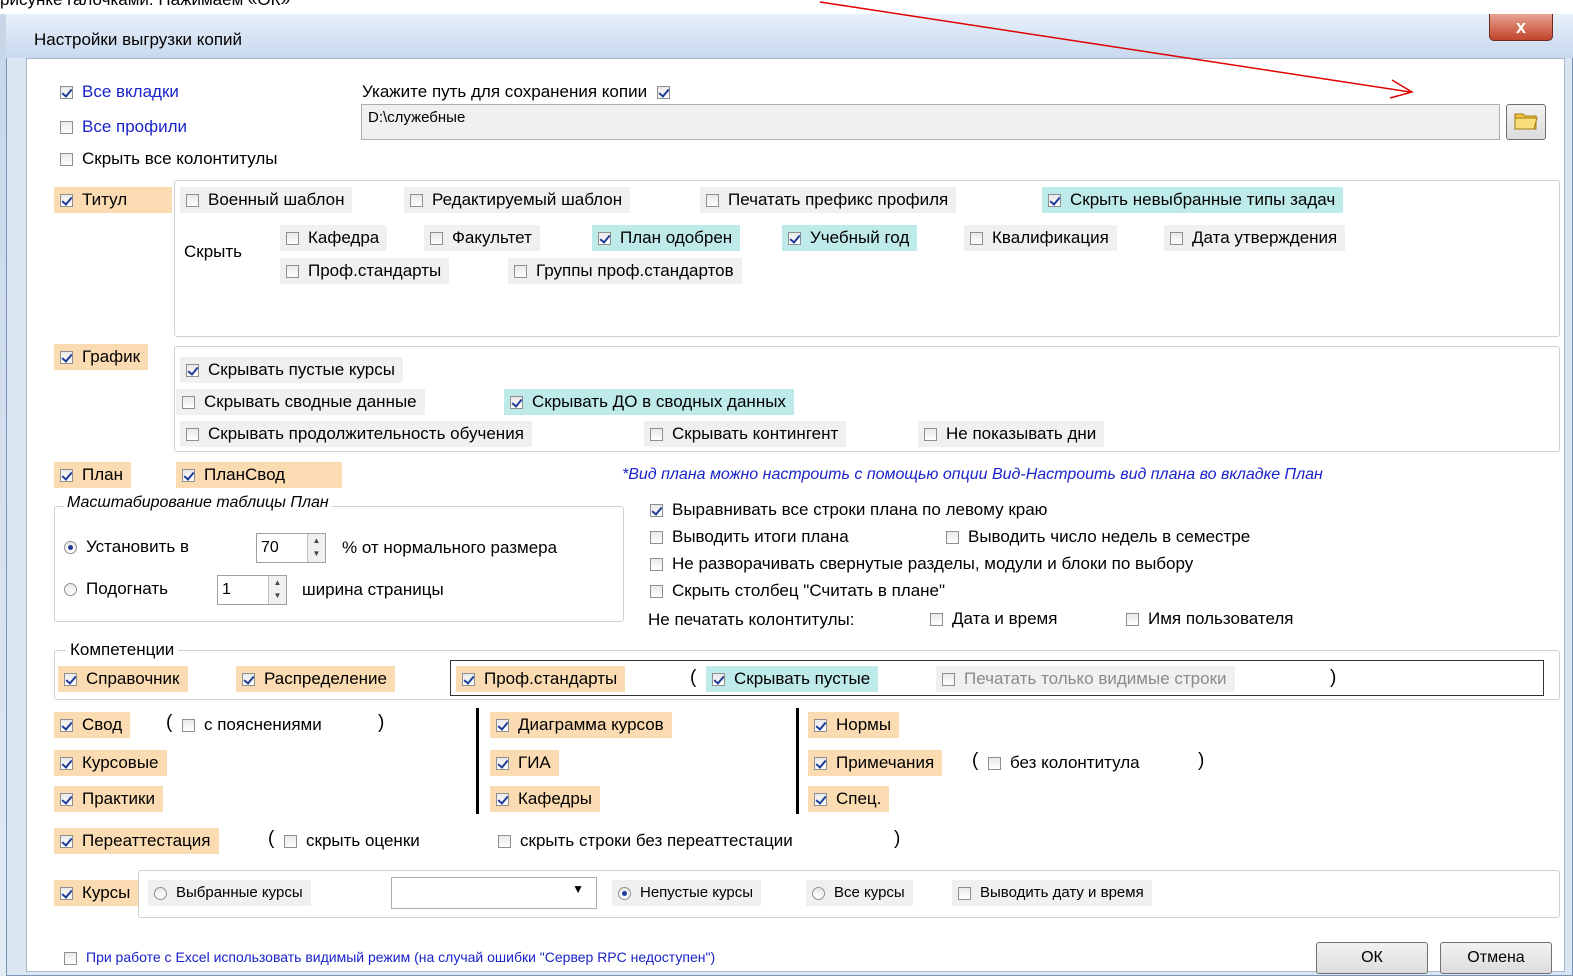 The height and width of the screenshot is (976, 1573). Describe the element at coordinates (545, 799) in the screenshot. I see `departments-option: Кафедры` at that location.